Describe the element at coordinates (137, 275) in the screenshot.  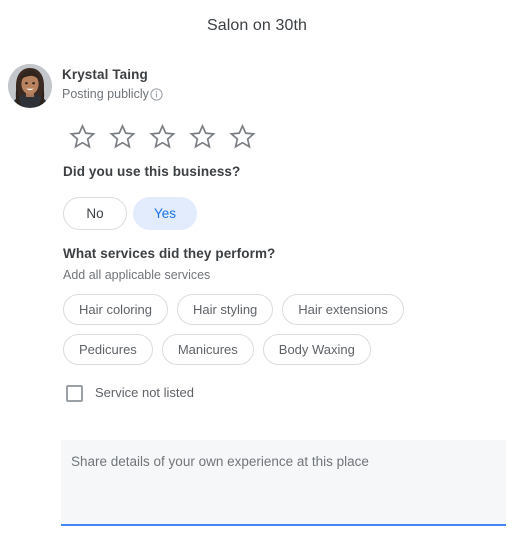
I see `services-subtitle: Add all applicable services` at that location.